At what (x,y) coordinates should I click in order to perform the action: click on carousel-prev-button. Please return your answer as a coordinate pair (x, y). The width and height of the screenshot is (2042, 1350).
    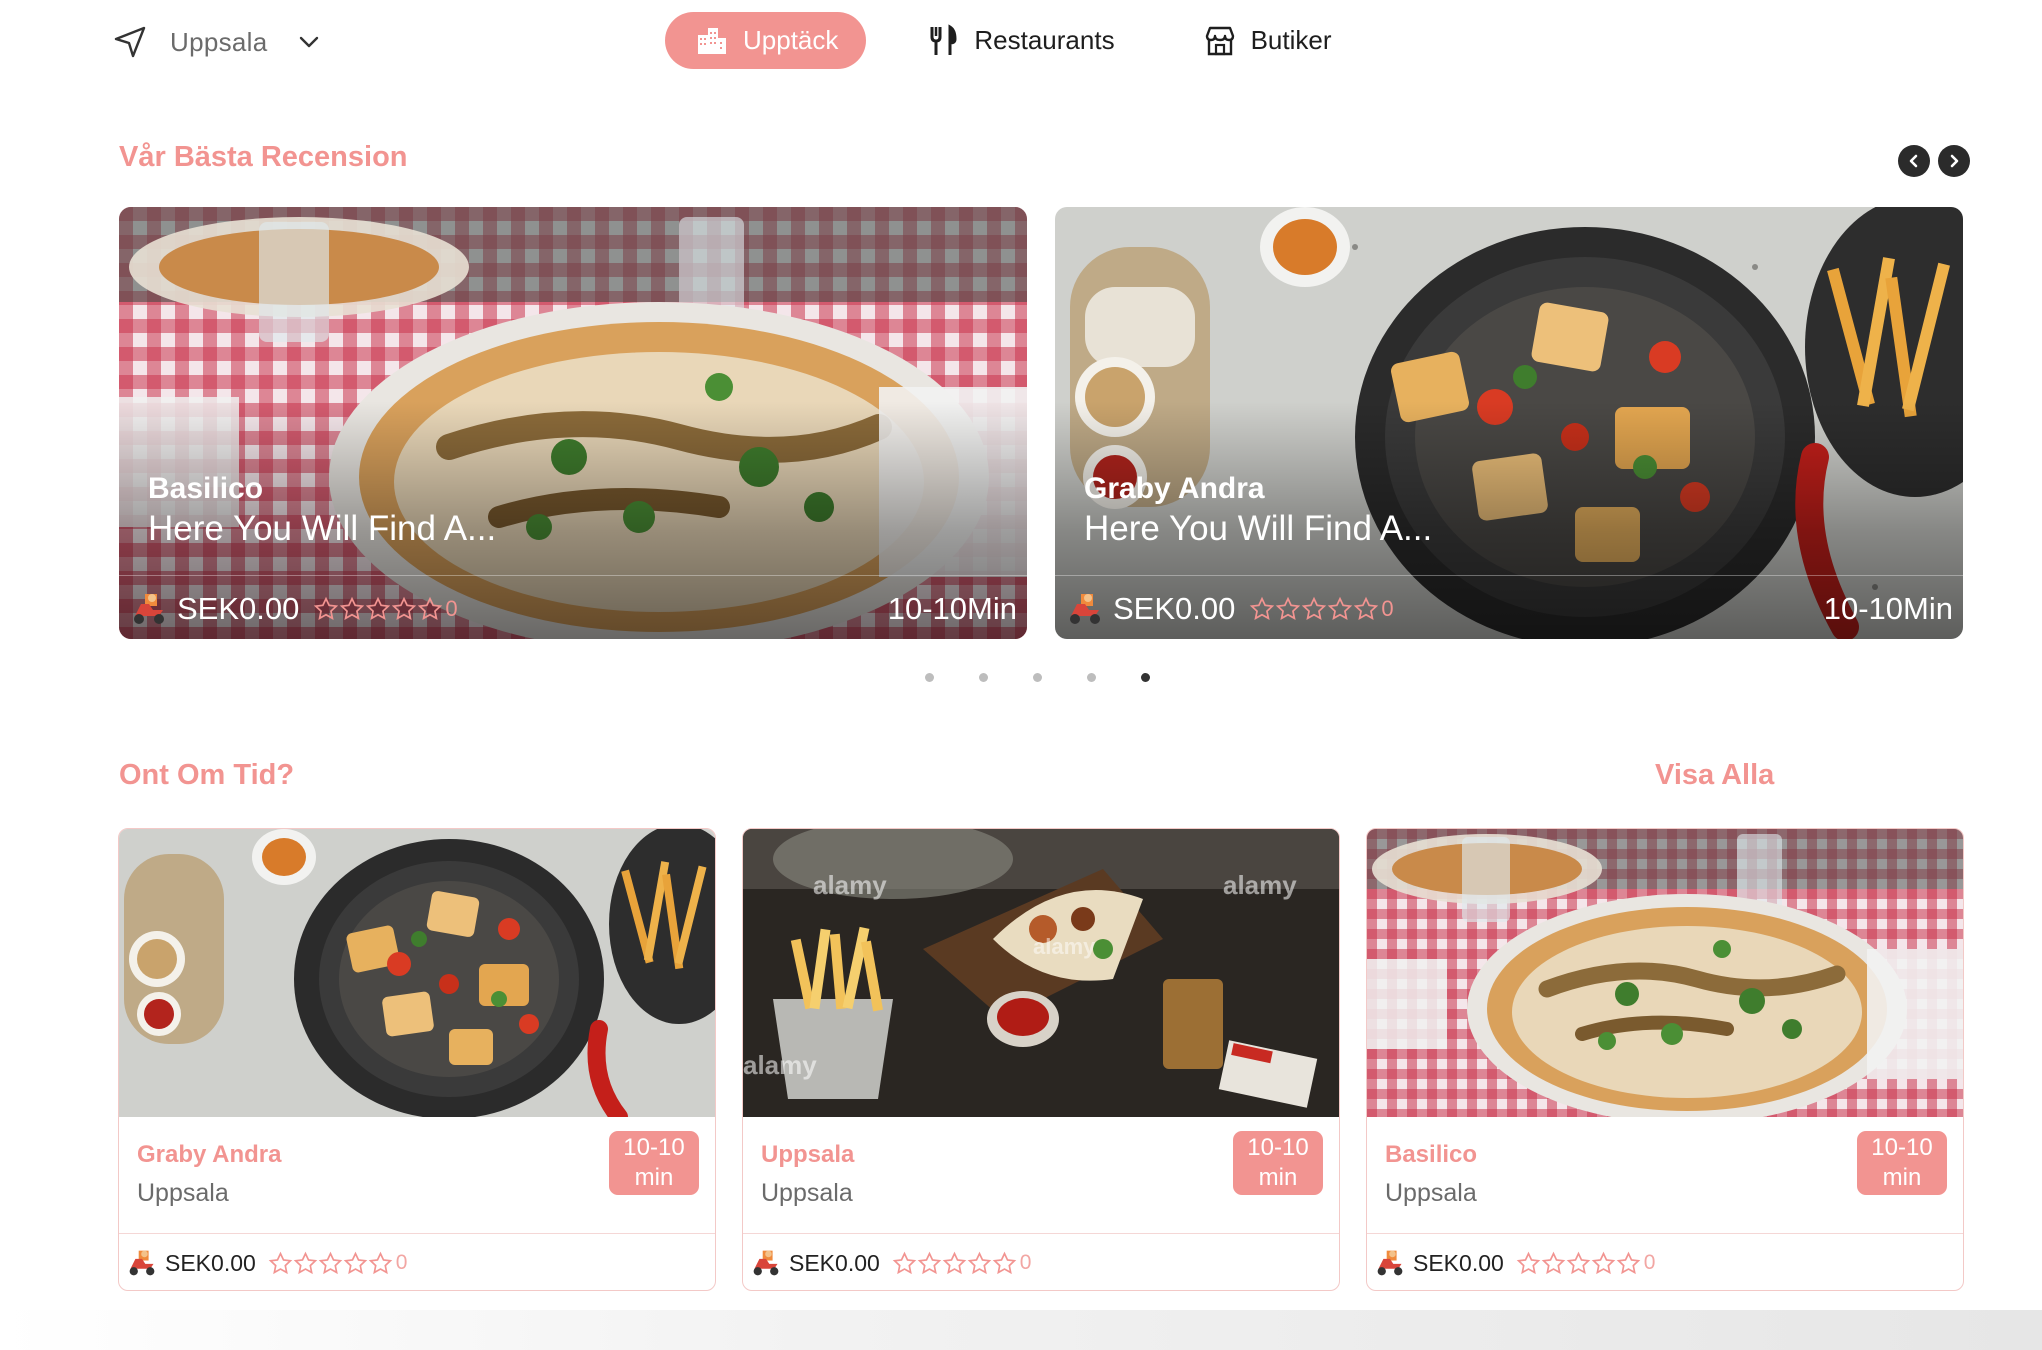
    Looking at the image, I should click on (1914, 161).